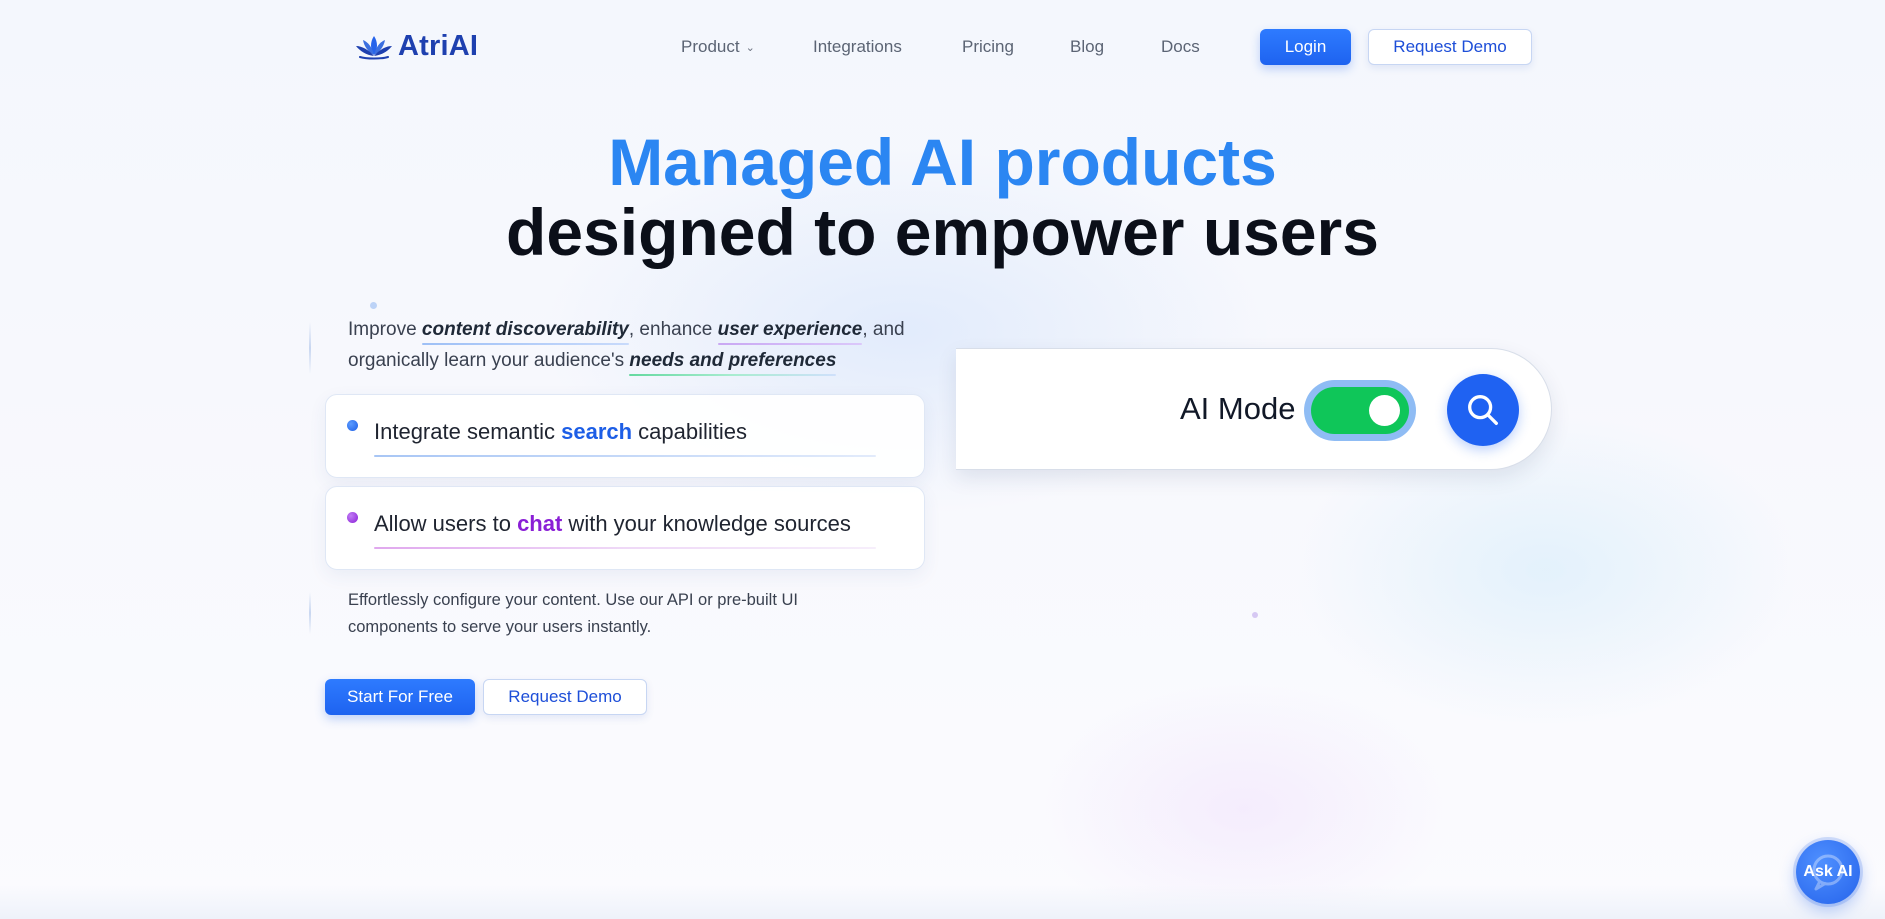 This screenshot has width=1885, height=919. Describe the element at coordinates (1087, 47) in the screenshot. I see `nav-link-blog: Blog` at that location.